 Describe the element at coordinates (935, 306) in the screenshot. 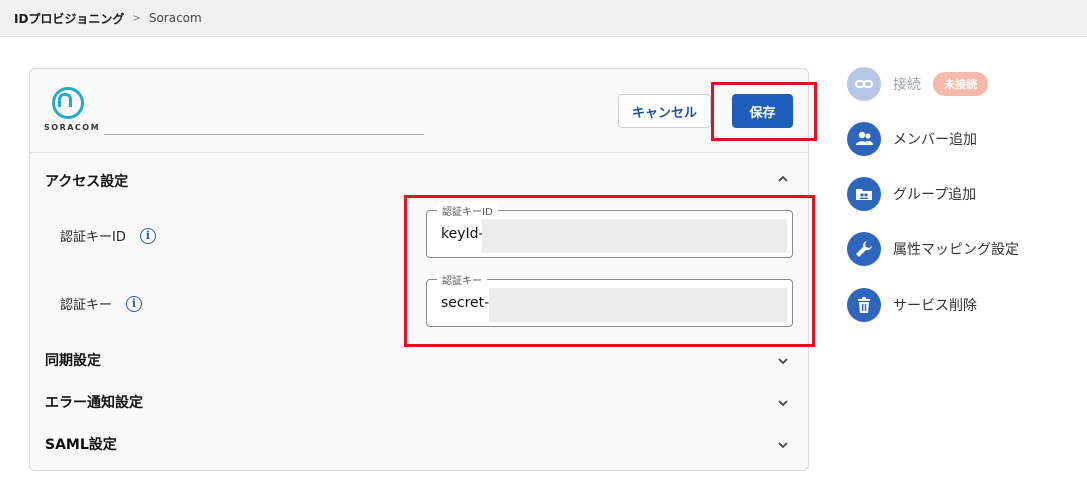

I see `side-menu-label: サービス削除` at that location.